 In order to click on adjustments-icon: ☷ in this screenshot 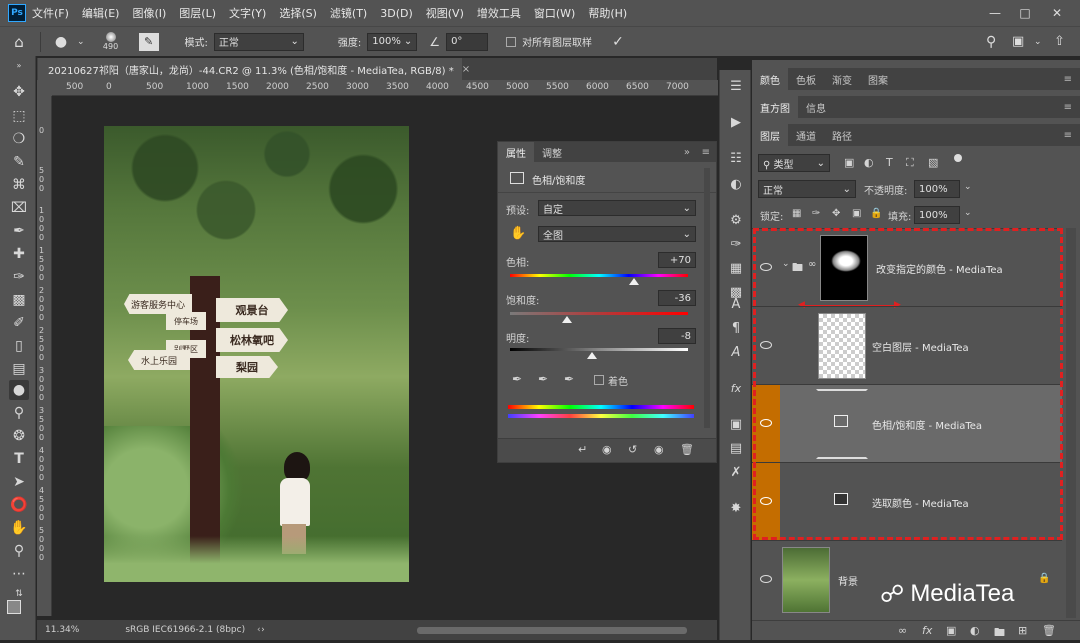, I will do `click(736, 158)`.